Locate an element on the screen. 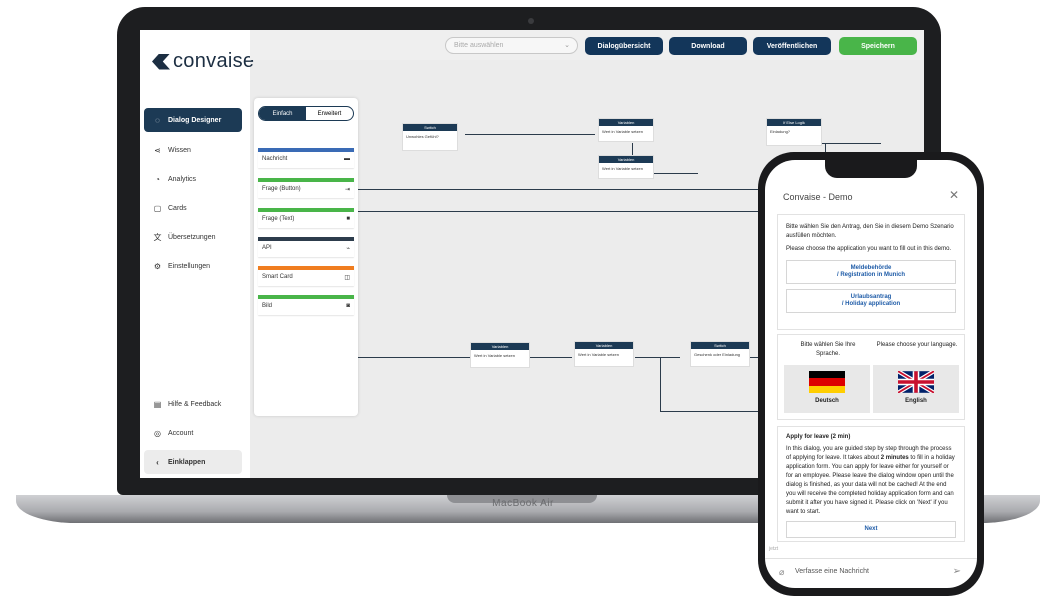 Image resolution: width=1046 pixels, height=599 pixels. node-body: Einladung? is located at coordinates (780, 131).